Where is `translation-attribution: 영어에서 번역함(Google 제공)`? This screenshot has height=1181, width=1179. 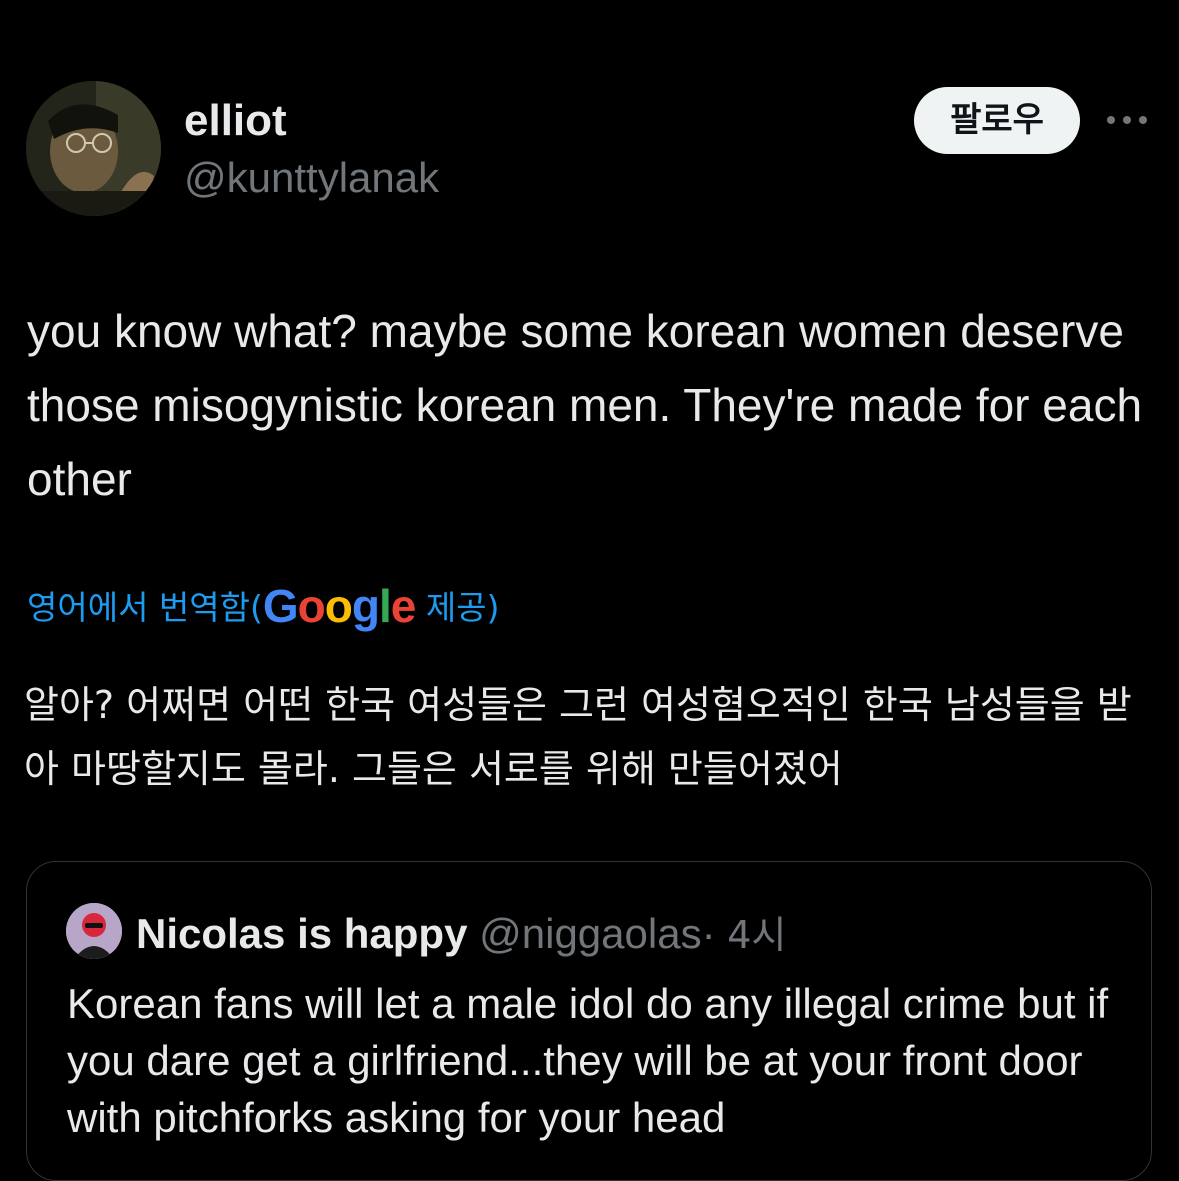 translation-attribution: 영어에서 번역함(Google 제공) is located at coordinates (263, 606).